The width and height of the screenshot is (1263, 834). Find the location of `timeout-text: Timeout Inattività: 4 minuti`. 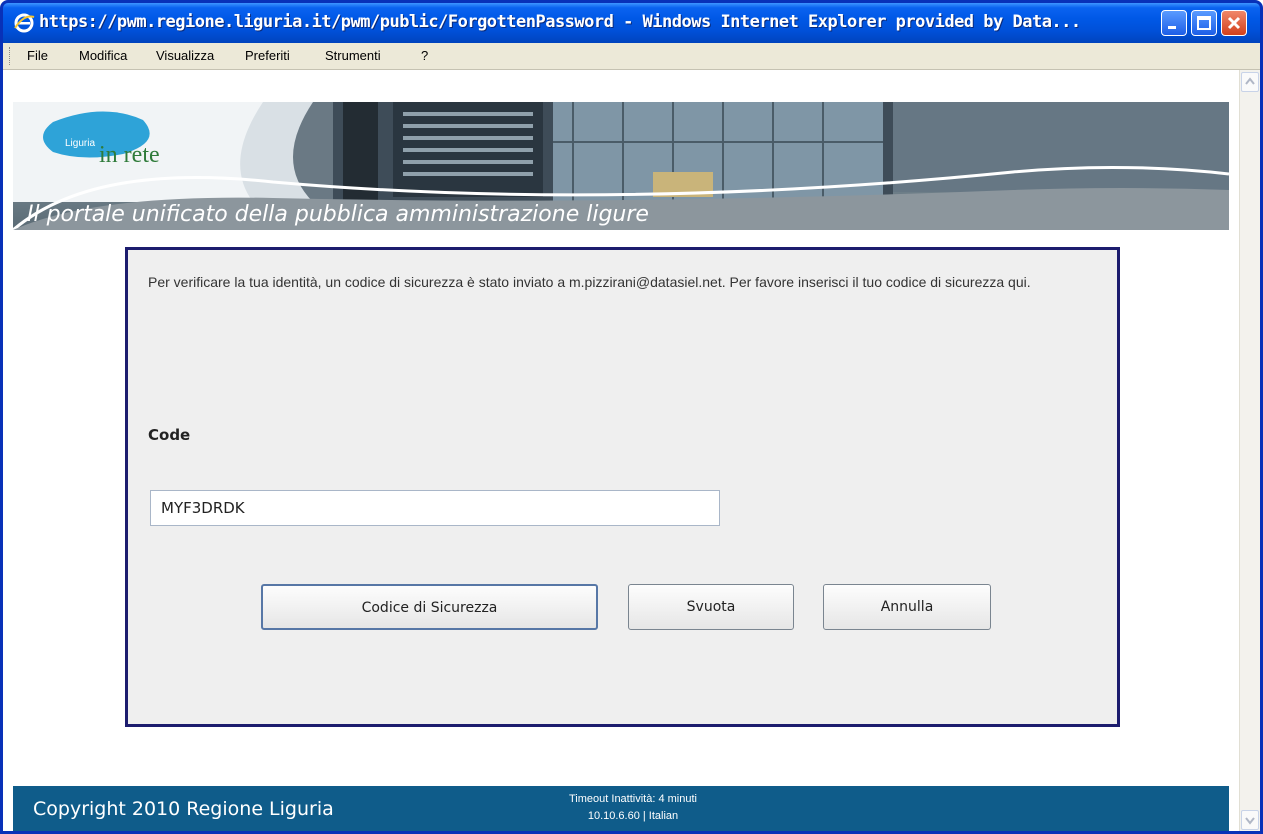

timeout-text: Timeout Inattività: 4 minuti is located at coordinates (633, 799).